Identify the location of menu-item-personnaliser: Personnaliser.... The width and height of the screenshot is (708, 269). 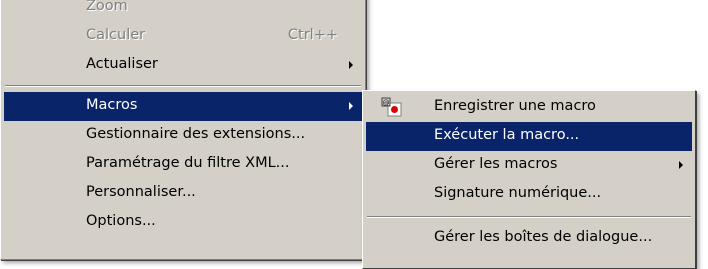
(183, 193).